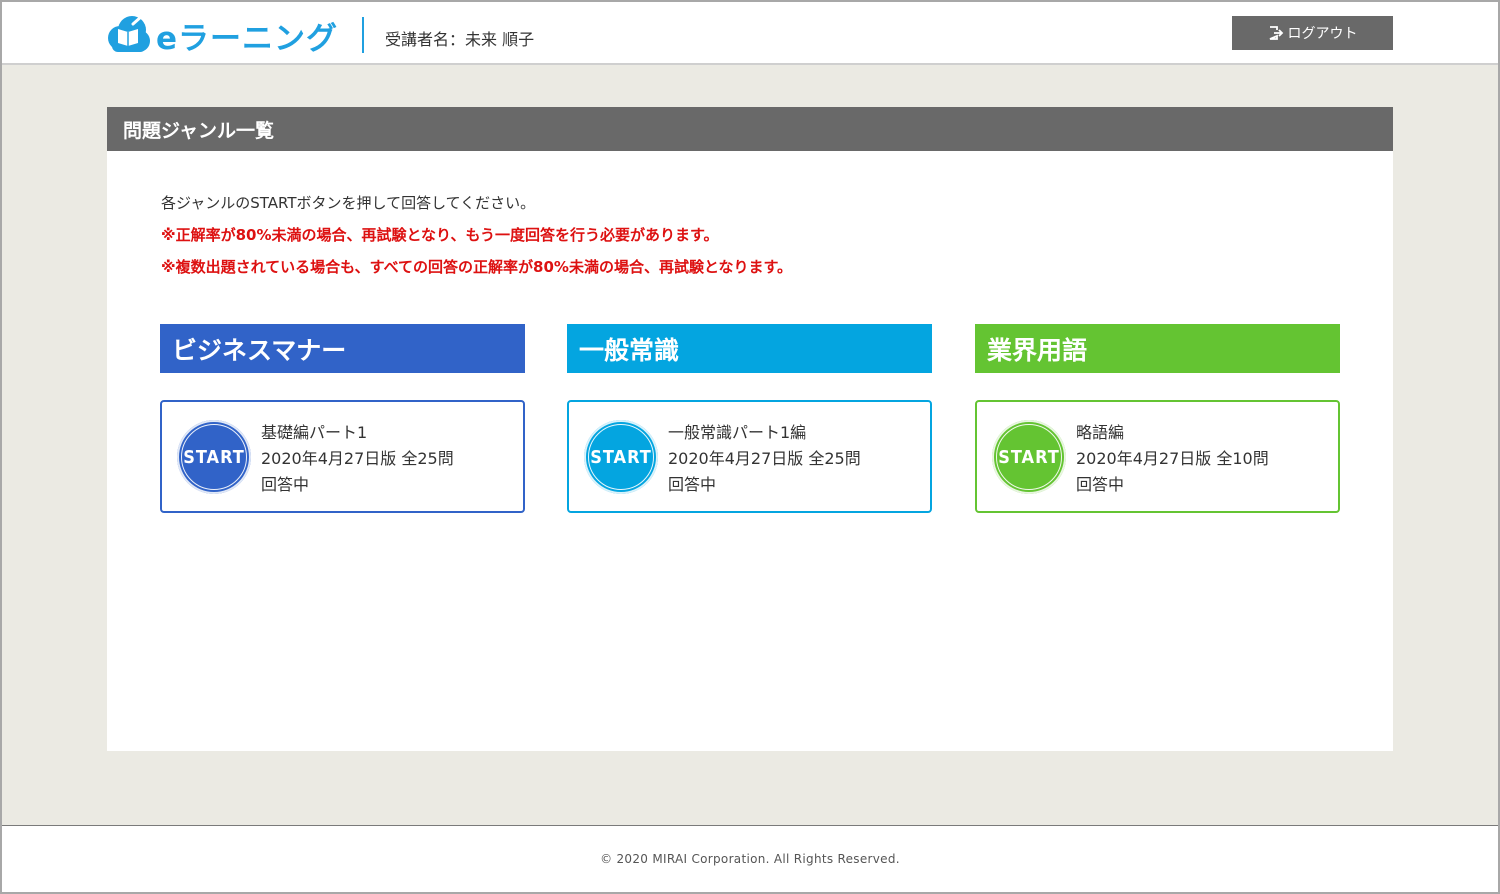  Describe the element at coordinates (1276, 33) in the screenshot. I see `logout-icon` at that location.